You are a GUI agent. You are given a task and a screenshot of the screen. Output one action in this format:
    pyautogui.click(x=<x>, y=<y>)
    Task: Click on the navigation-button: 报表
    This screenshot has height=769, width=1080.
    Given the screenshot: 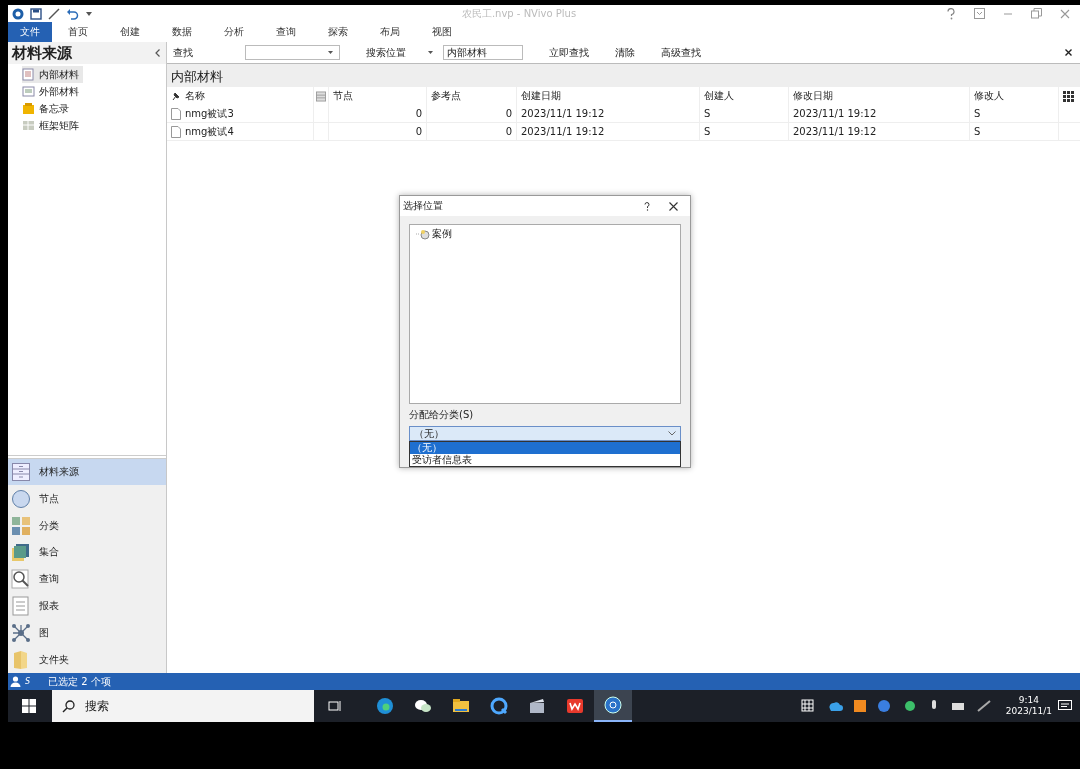 What is the action you would take?
    pyautogui.click(x=87, y=606)
    